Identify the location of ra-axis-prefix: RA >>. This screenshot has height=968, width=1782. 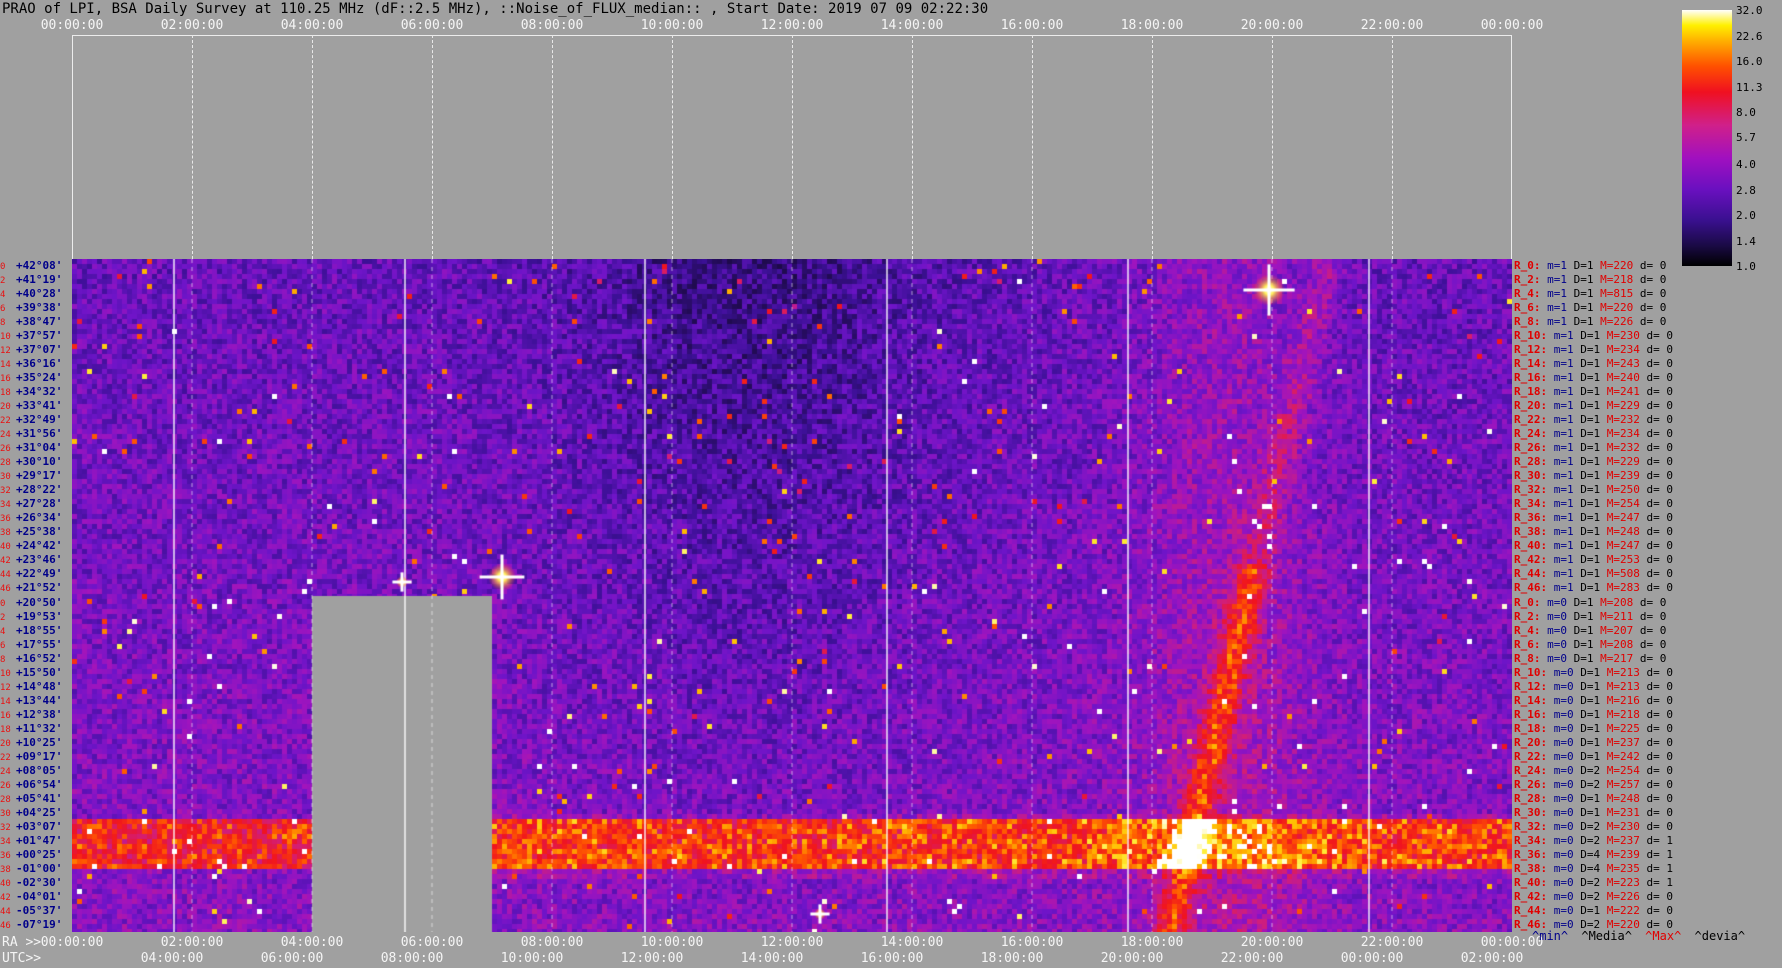
(22, 942).